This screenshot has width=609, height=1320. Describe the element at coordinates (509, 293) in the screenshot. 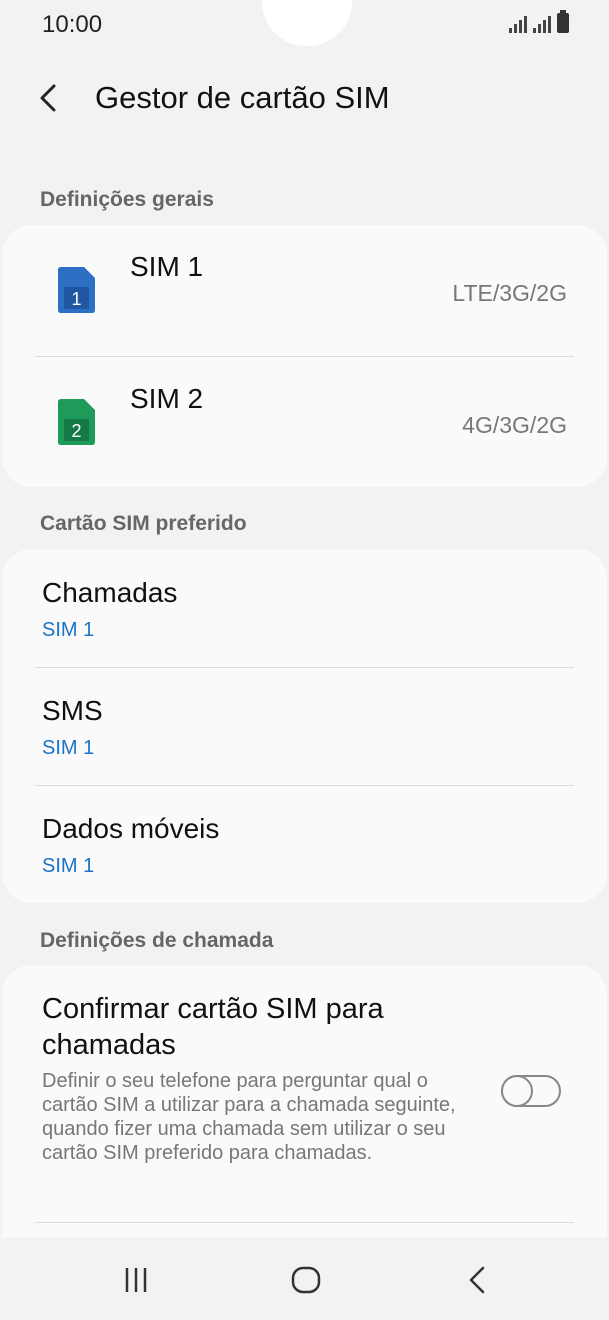

I see `sim-network-types: LTE/3G/2G` at that location.